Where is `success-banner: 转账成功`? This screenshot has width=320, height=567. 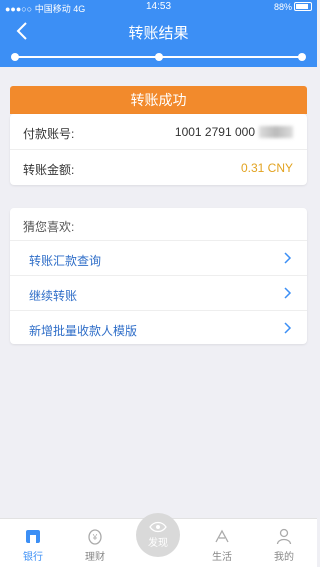 success-banner: 转账成功 is located at coordinates (158, 100).